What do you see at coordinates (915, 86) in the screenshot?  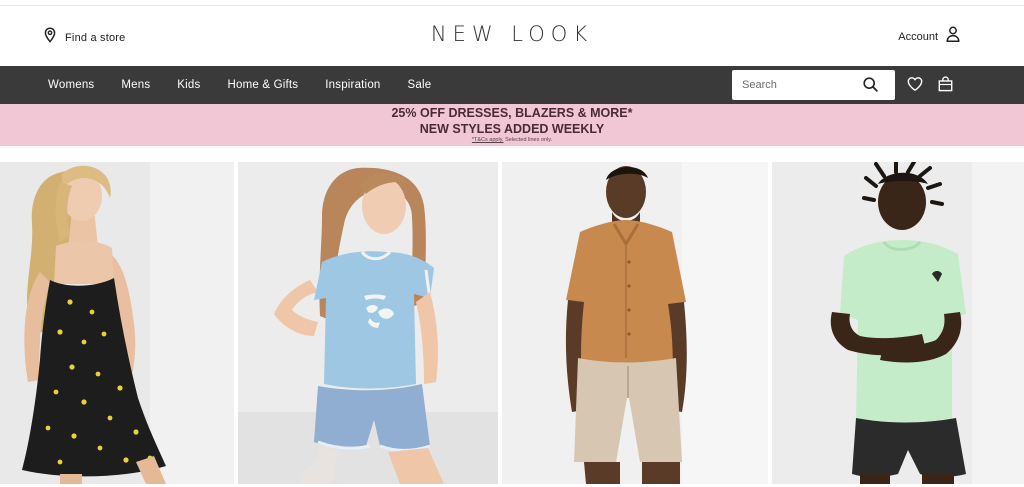 I see `heart-icon` at bounding box center [915, 86].